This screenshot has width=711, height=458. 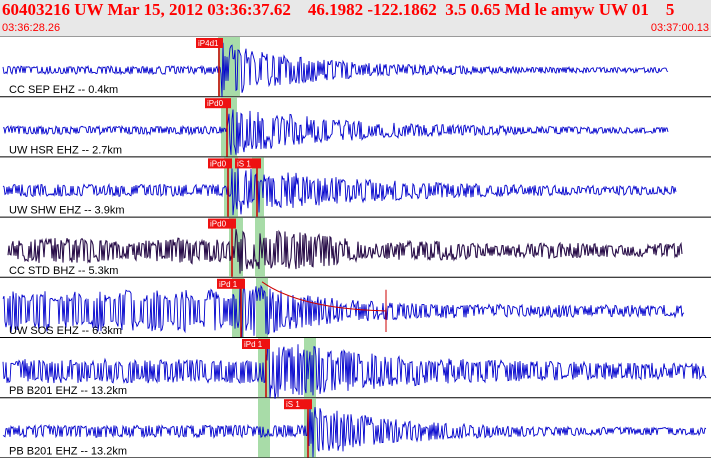 I want to click on station-label: UW HSR EHZ -- 2.7km, so click(x=65, y=150).